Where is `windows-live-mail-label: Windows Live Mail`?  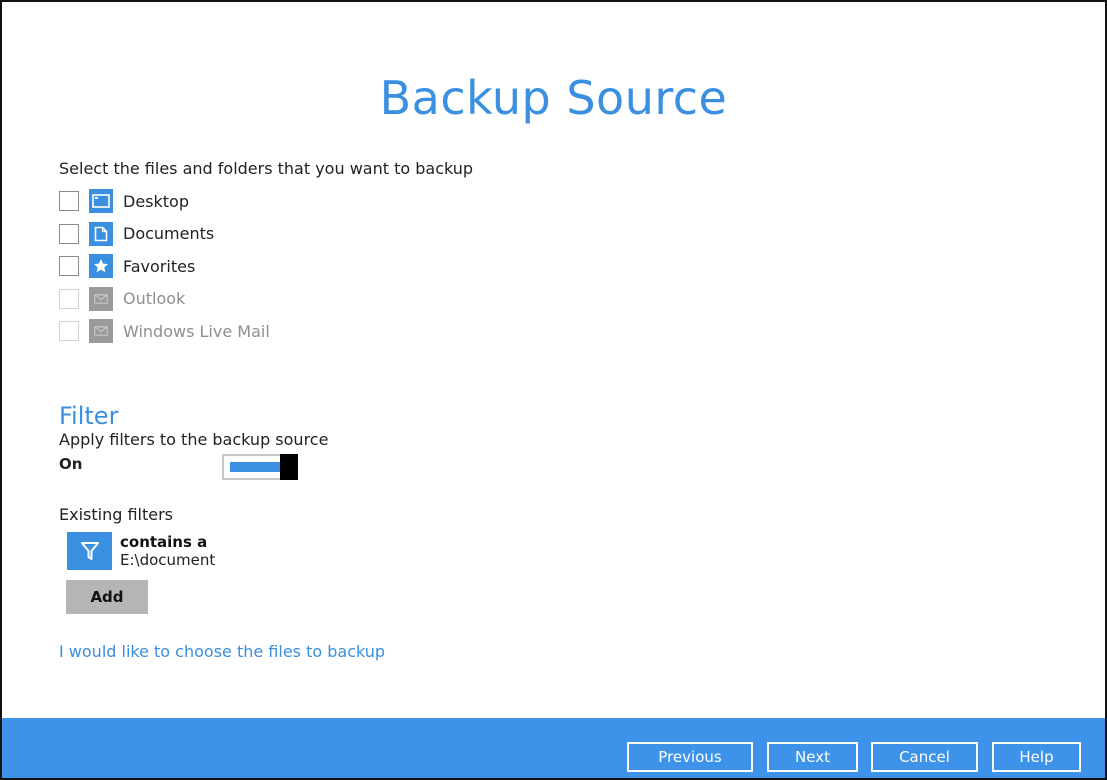
windows-live-mail-label: Windows Live Mail is located at coordinates (196, 331).